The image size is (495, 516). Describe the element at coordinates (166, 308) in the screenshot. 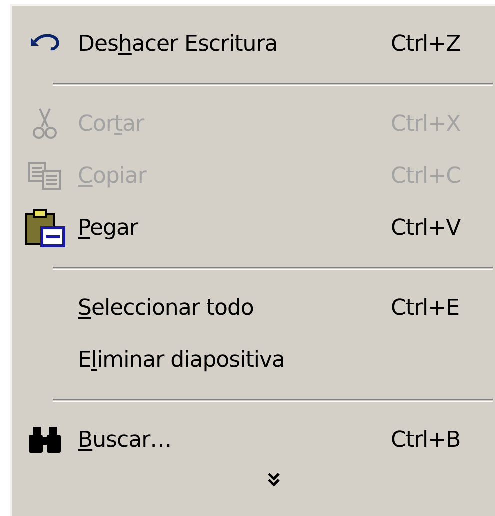

I see `menu-item-label: Seleccionar todo` at that location.